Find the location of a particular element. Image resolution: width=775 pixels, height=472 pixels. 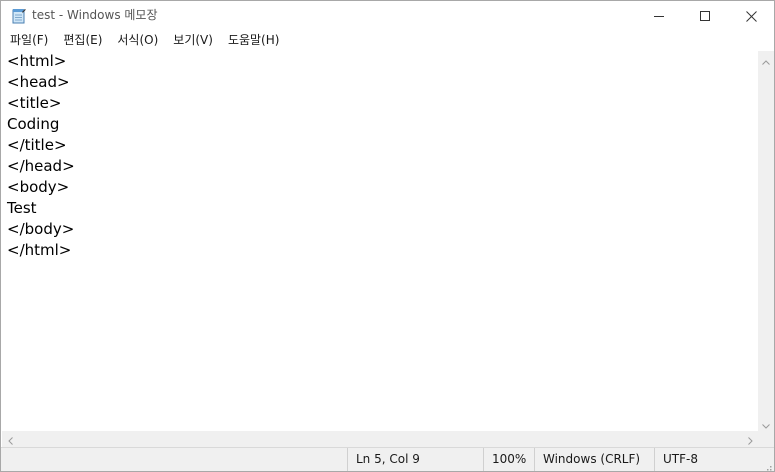

status-encoding: UTF-8 is located at coordinates (714, 459).